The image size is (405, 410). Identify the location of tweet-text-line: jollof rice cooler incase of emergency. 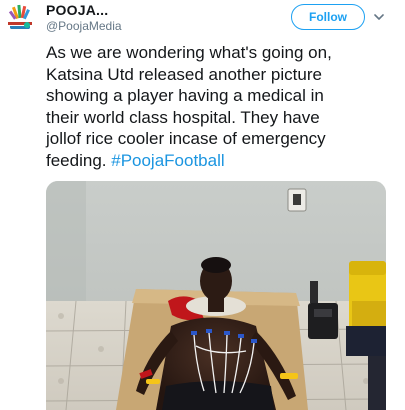
(186, 139).